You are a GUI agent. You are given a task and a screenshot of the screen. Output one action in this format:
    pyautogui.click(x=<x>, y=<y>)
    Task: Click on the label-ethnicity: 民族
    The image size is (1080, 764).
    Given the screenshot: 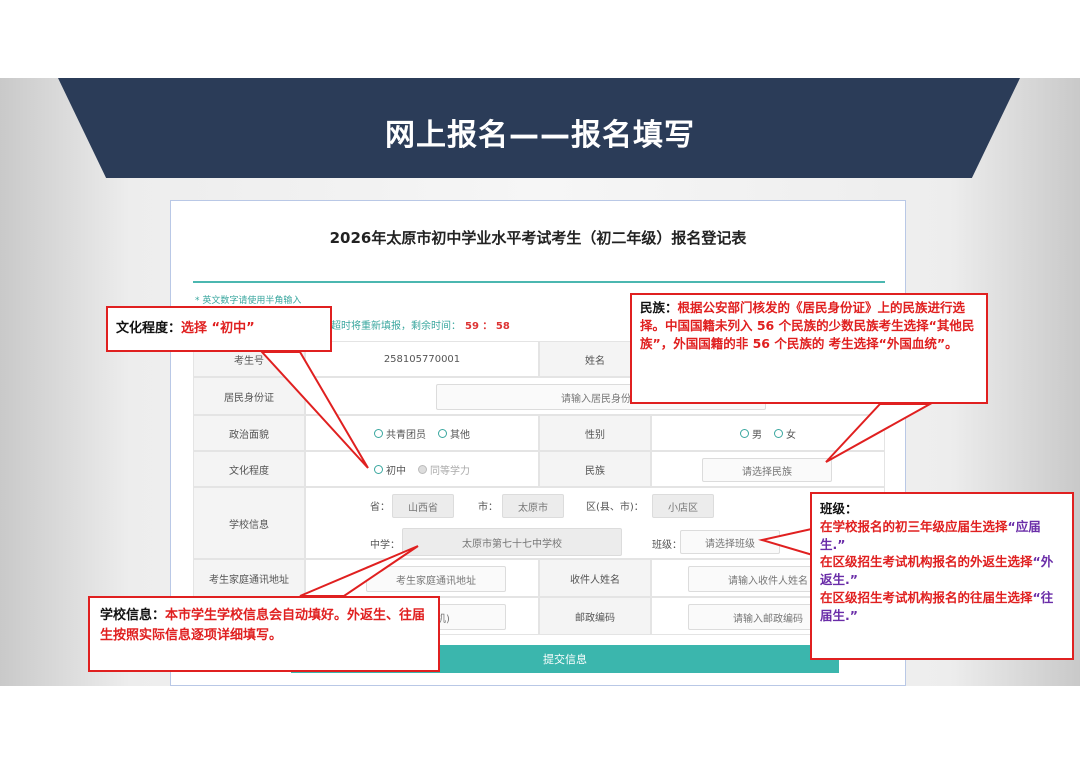 What is the action you would take?
    pyautogui.click(x=595, y=469)
    